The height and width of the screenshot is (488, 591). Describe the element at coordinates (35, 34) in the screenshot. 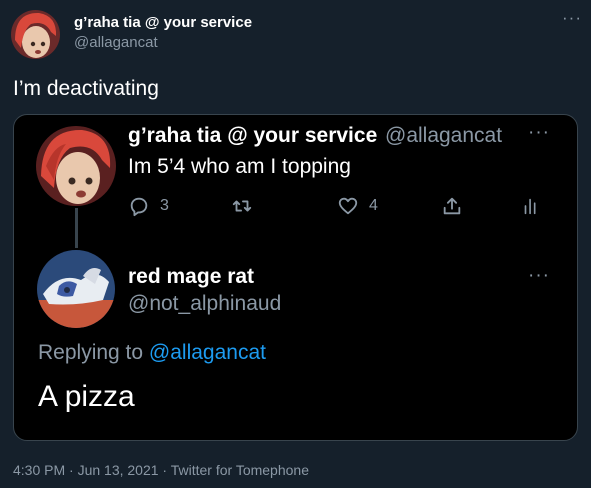

I see `avatar` at that location.